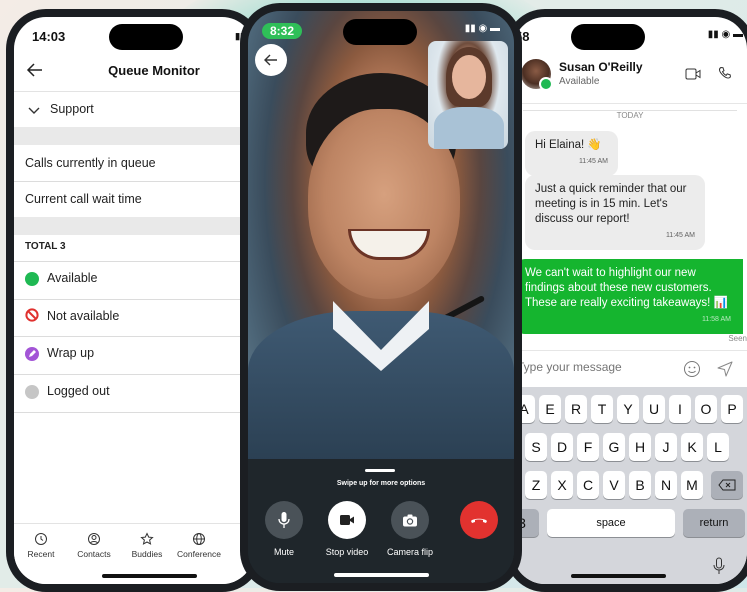  I want to click on key-h: H, so click(640, 447).